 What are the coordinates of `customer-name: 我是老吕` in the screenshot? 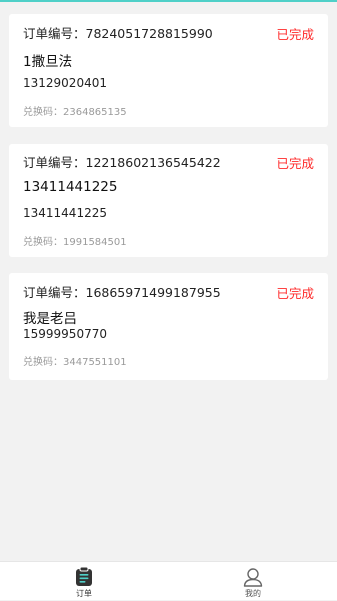 It's located at (50, 319).